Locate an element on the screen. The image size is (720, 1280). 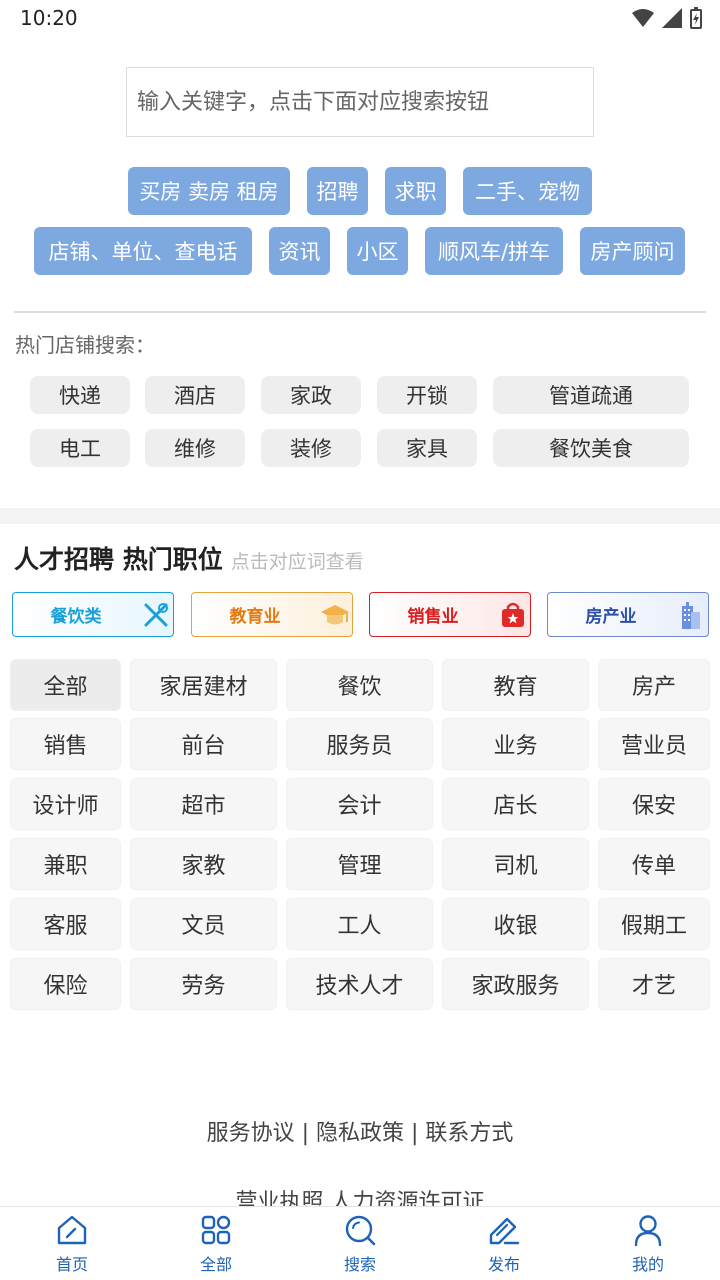
shop-tag: 家具 is located at coordinates (427, 448).